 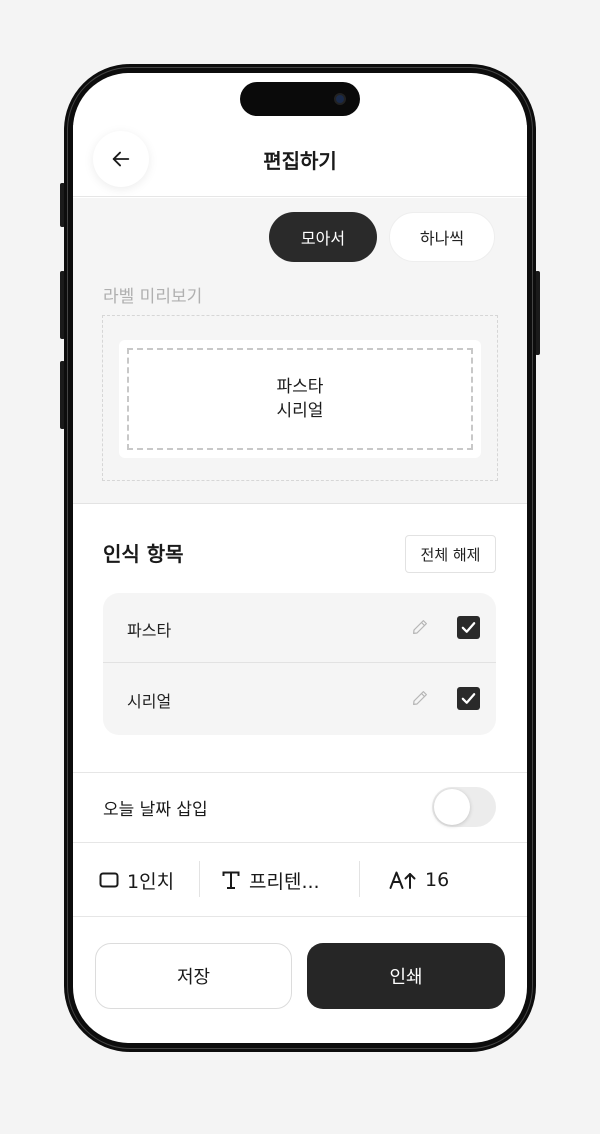 What do you see at coordinates (151, 881) in the screenshot?
I see `label-size-value: 1인치` at bounding box center [151, 881].